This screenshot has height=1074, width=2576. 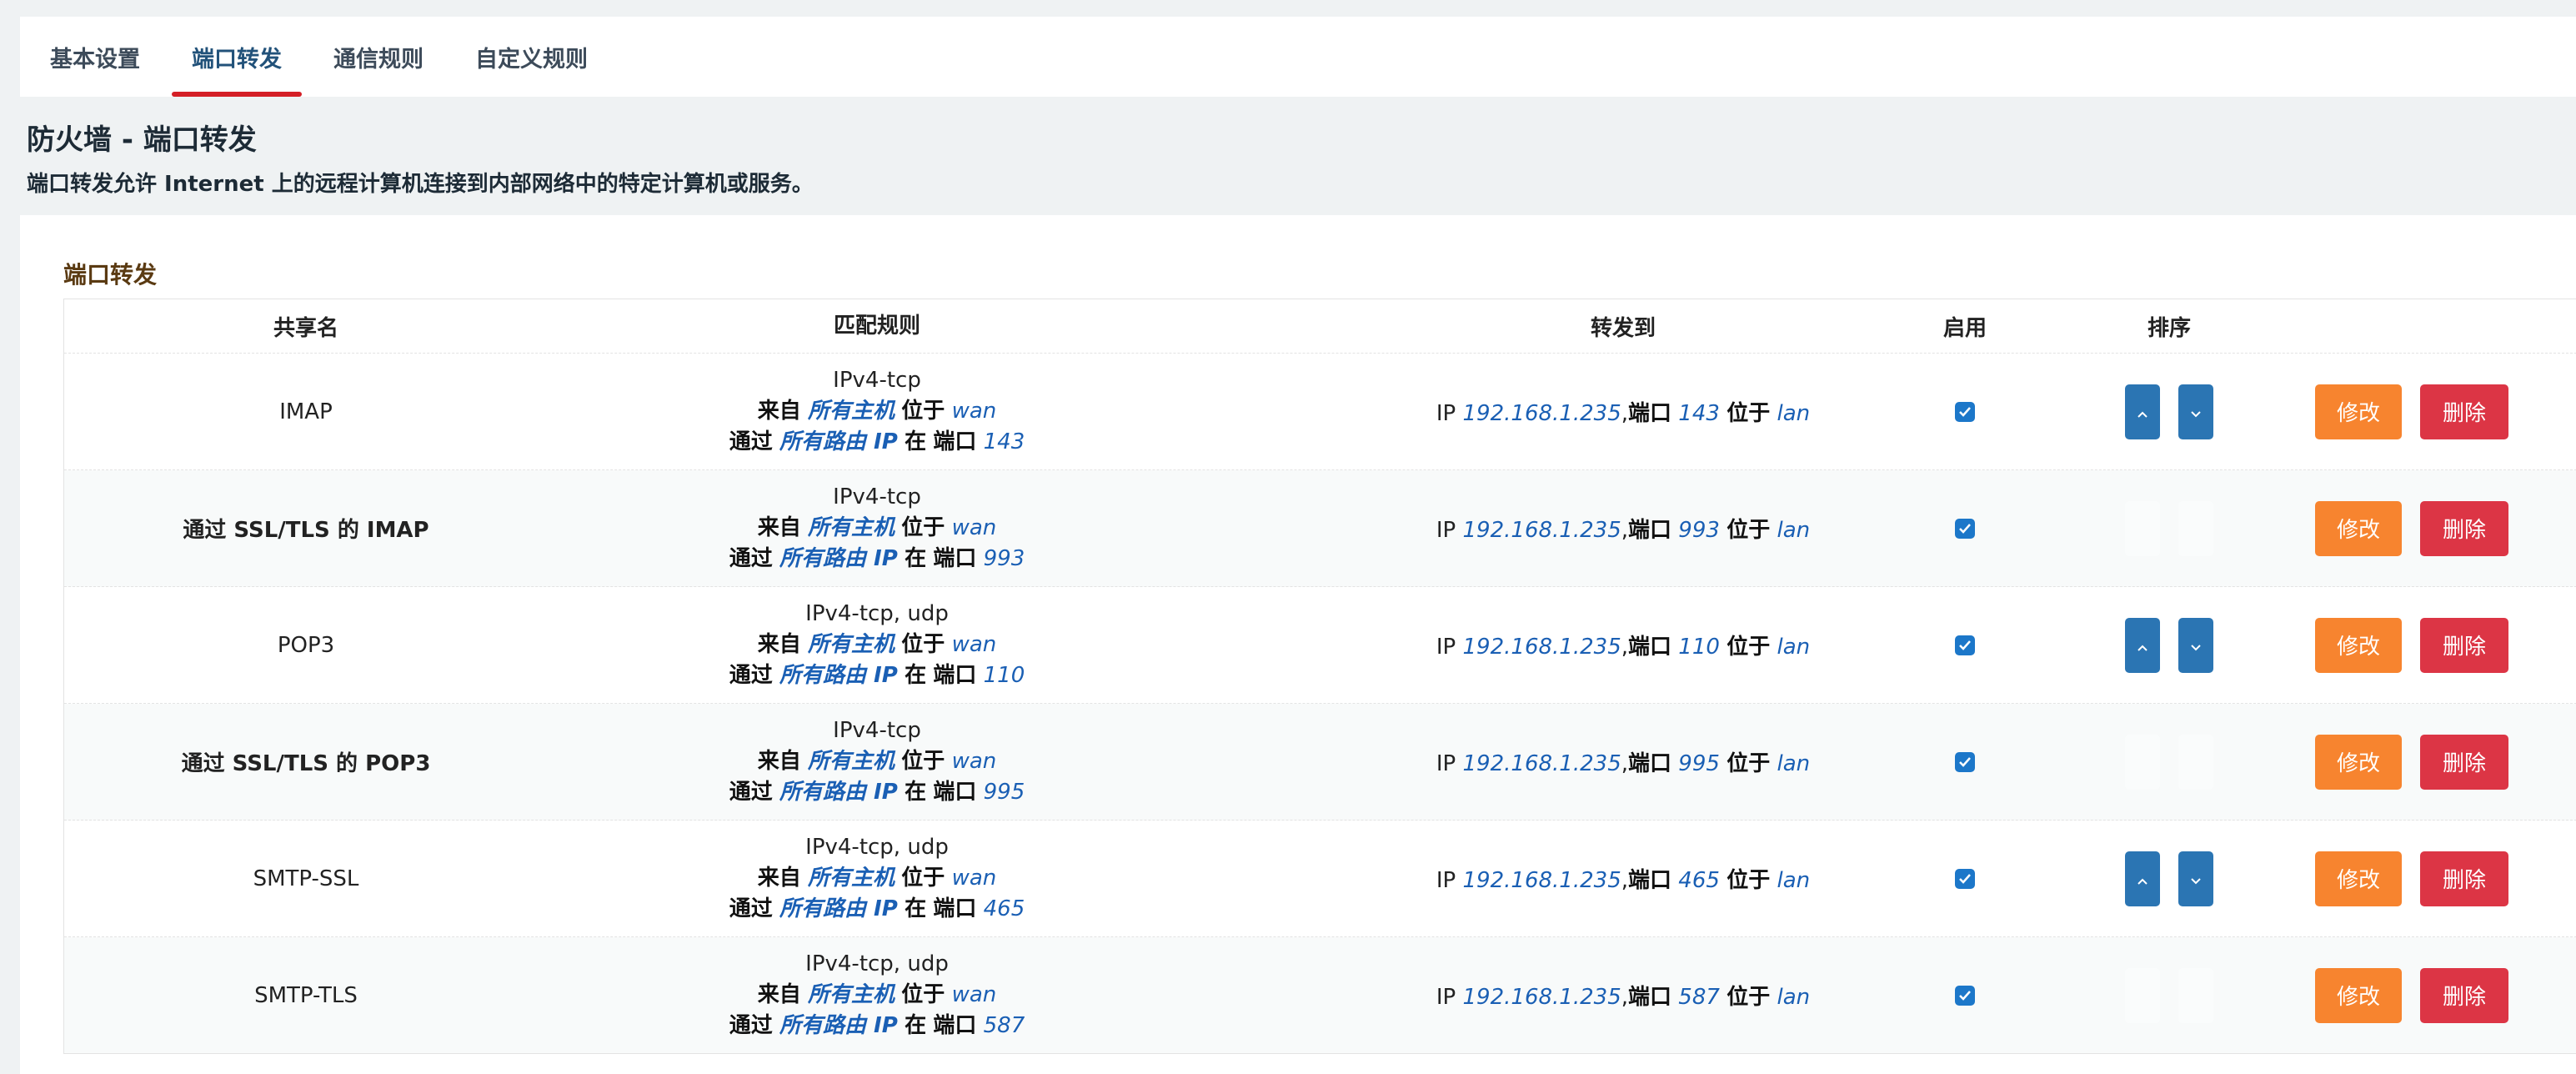 What do you see at coordinates (306, 411) in the screenshot?
I see `rule-name: IMAP` at bounding box center [306, 411].